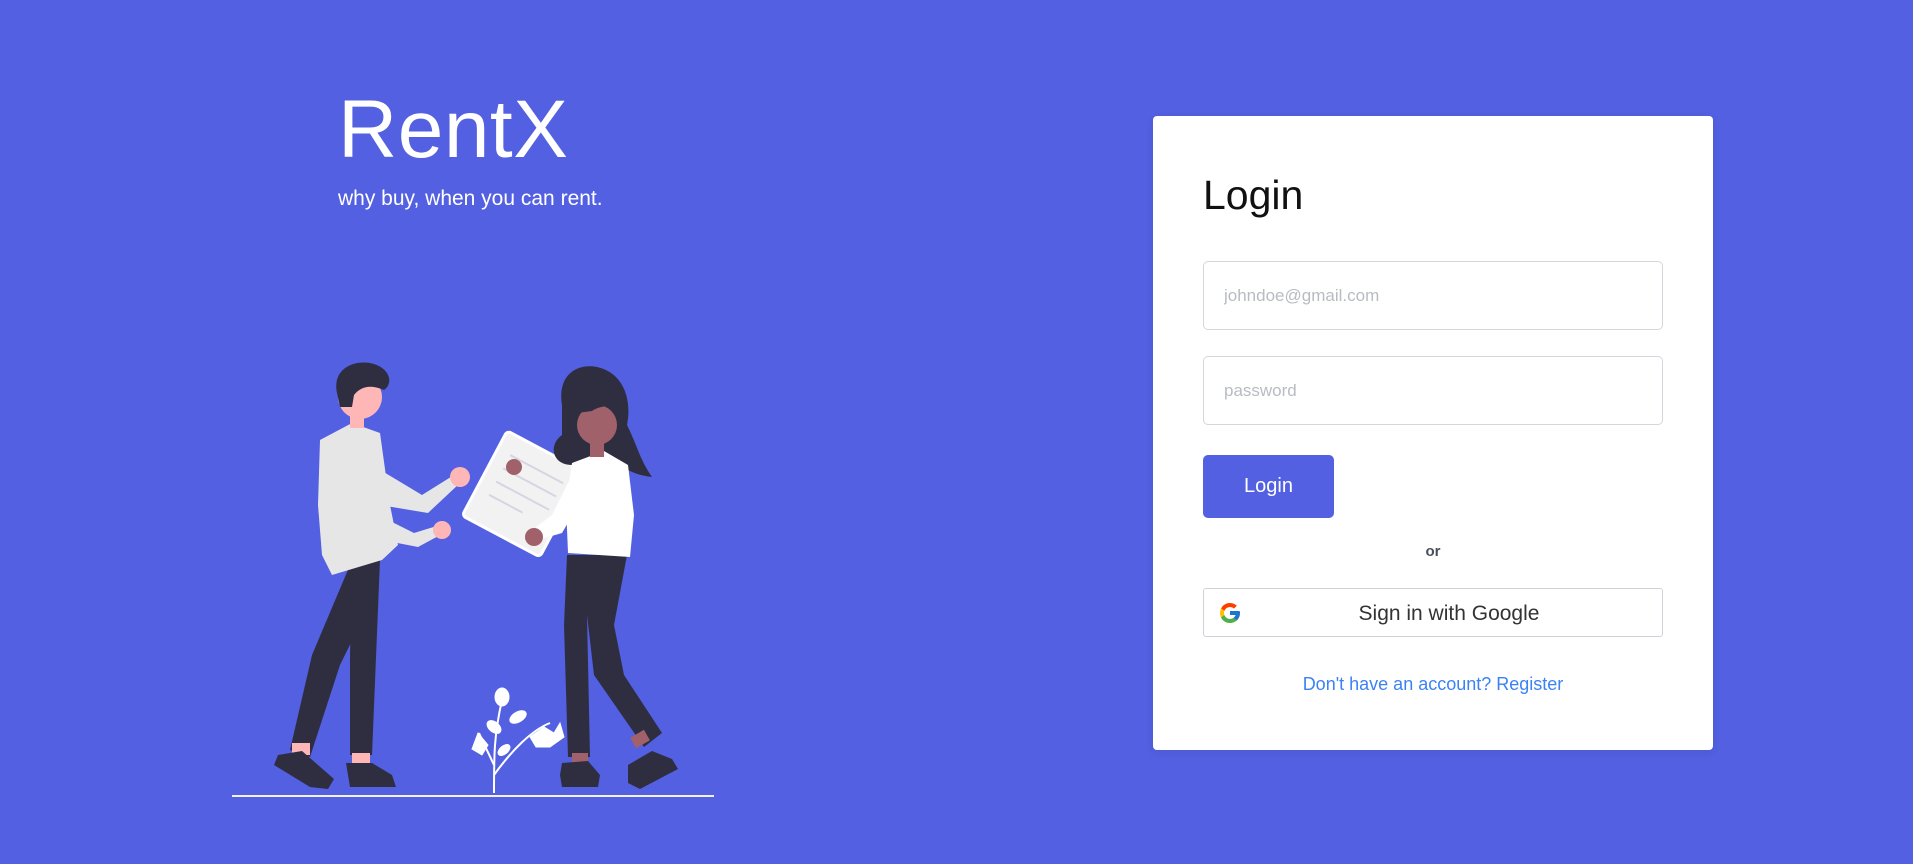 This screenshot has height=864, width=1913. I want to click on google-sign-in-label: Sign in with Google, so click(1449, 613).